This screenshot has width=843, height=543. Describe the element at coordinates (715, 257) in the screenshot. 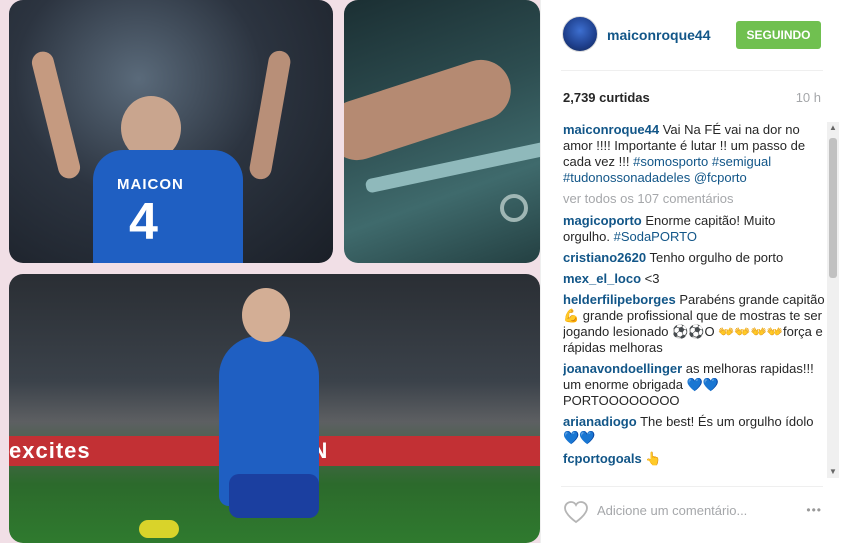

I see `comment-text: Tenho orgulho de porto` at that location.